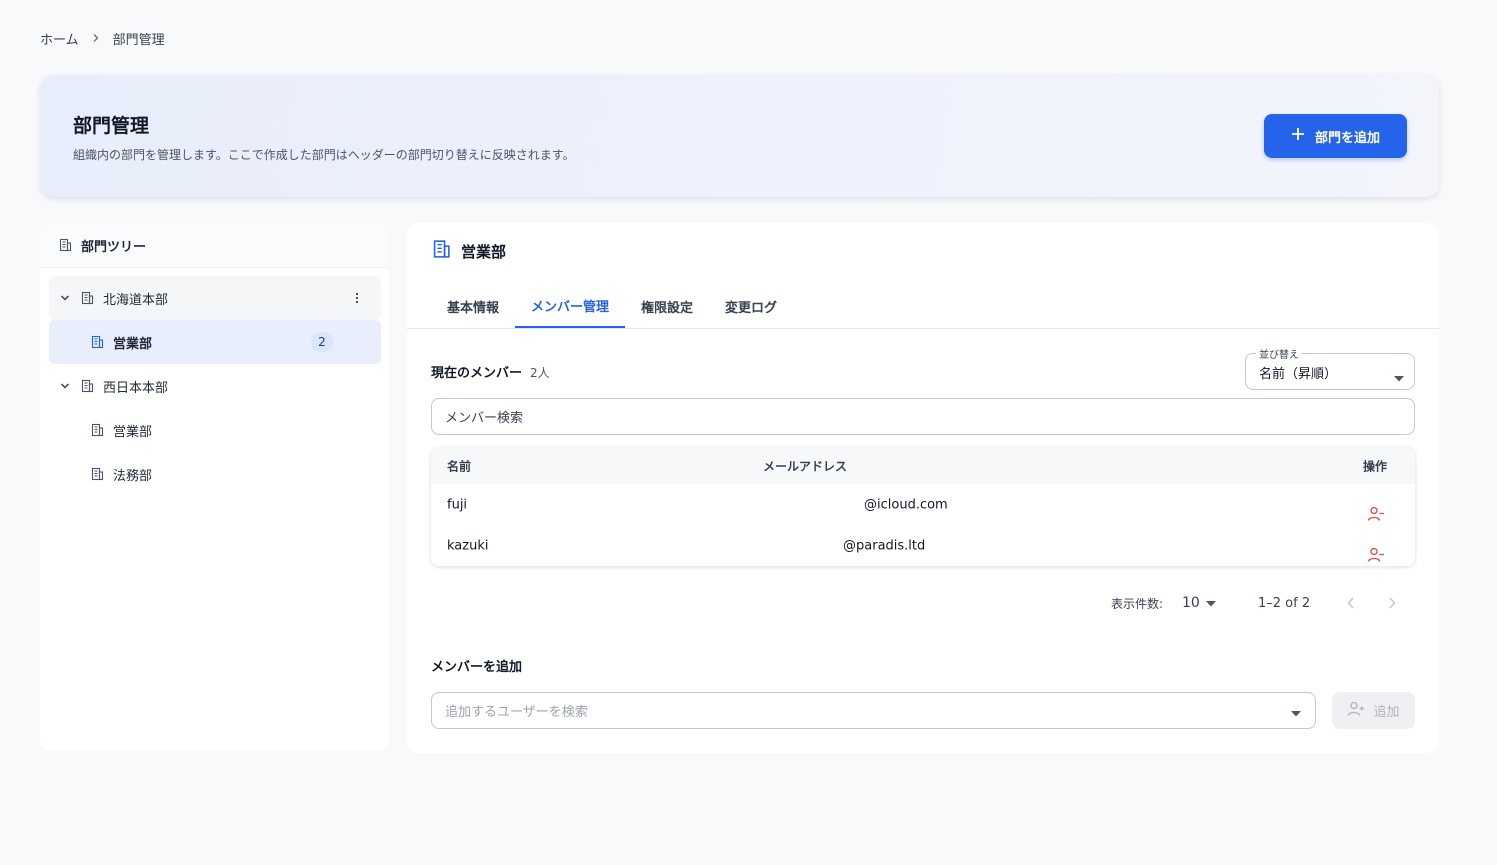 The image size is (1497, 865). I want to click on tree-title: 部門ツリー, so click(114, 247).